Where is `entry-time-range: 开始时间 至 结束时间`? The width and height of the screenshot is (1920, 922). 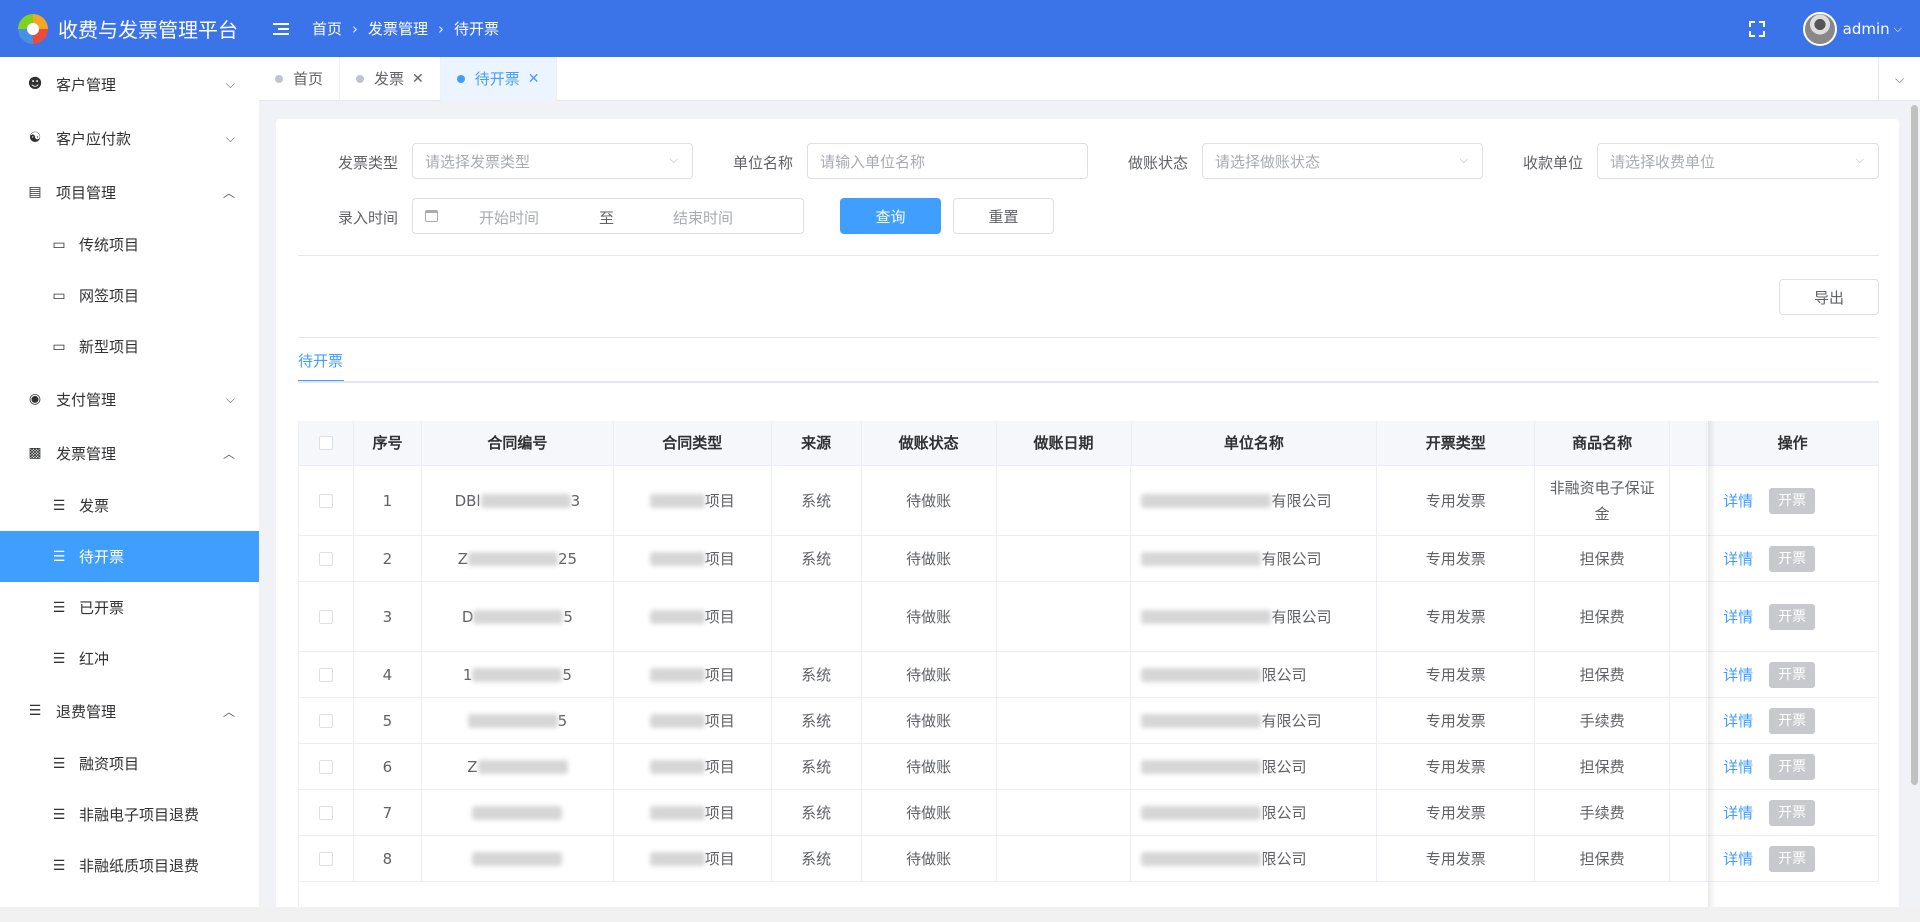 entry-time-range: 开始时间 至 结束时间 is located at coordinates (608, 216).